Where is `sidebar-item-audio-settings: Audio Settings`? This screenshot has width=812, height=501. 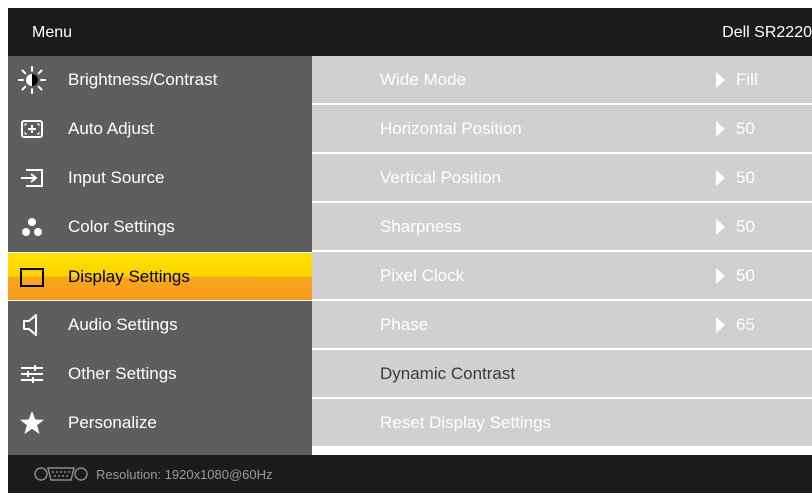 sidebar-item-audio-settings: Audio Settings is located at coordinates (160, 325).